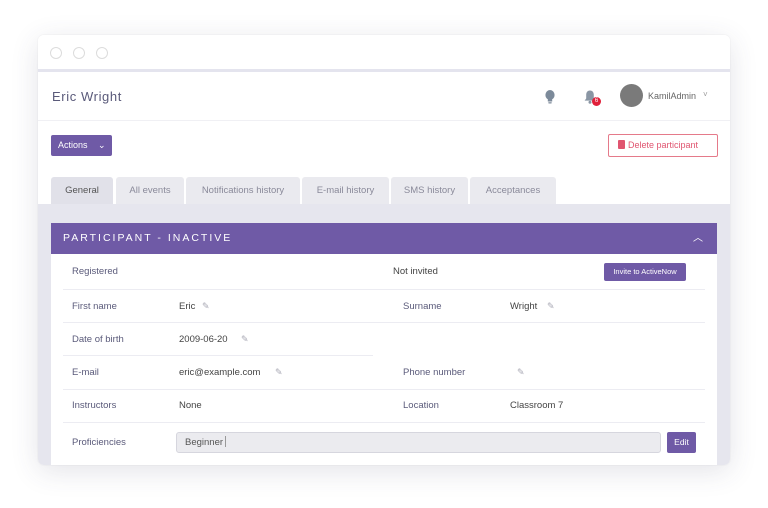 The image size is (768, 508). What do you see at coordinates (537, 405) in the screenshot?
I see `location-value: Classroom 7` at bounding box center [537, 405].